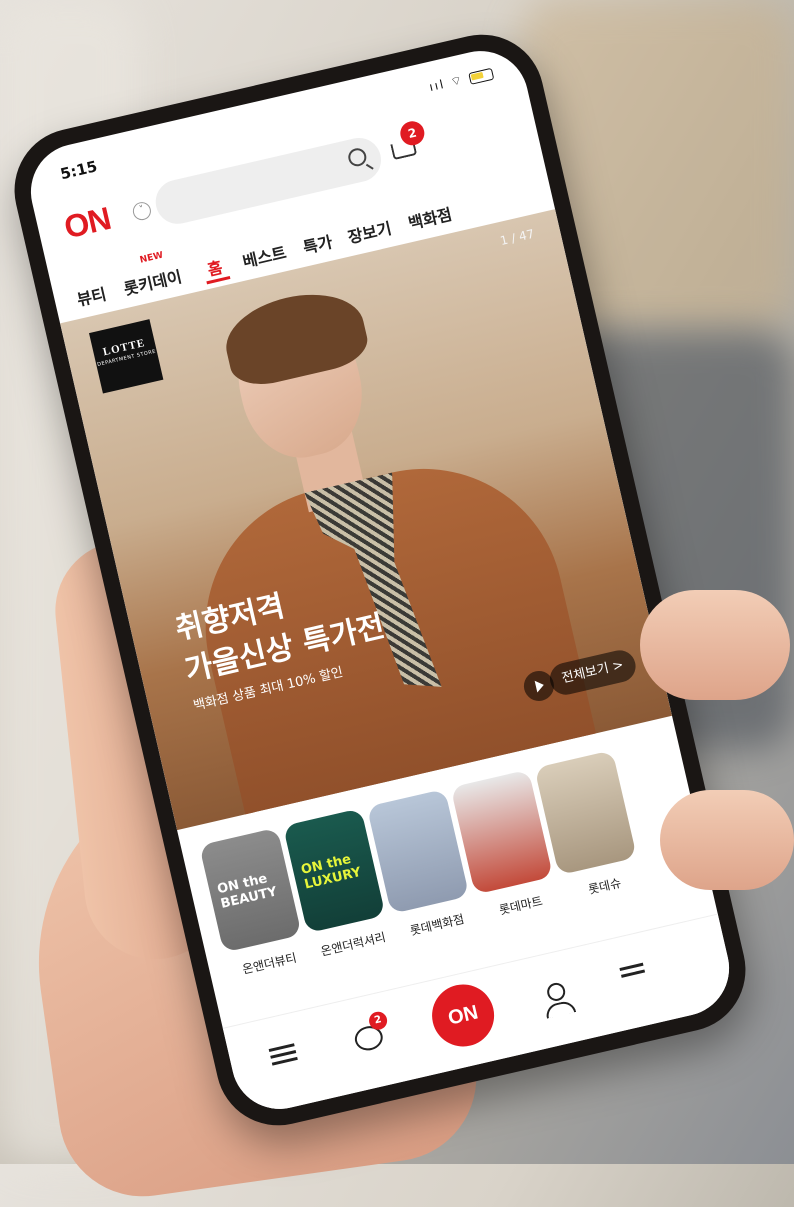 The height and width of the screenshot is (1207, 794). Describe the element at coordinates (408, 139) in the screenshot. I see `cart-button: 2` at that location.